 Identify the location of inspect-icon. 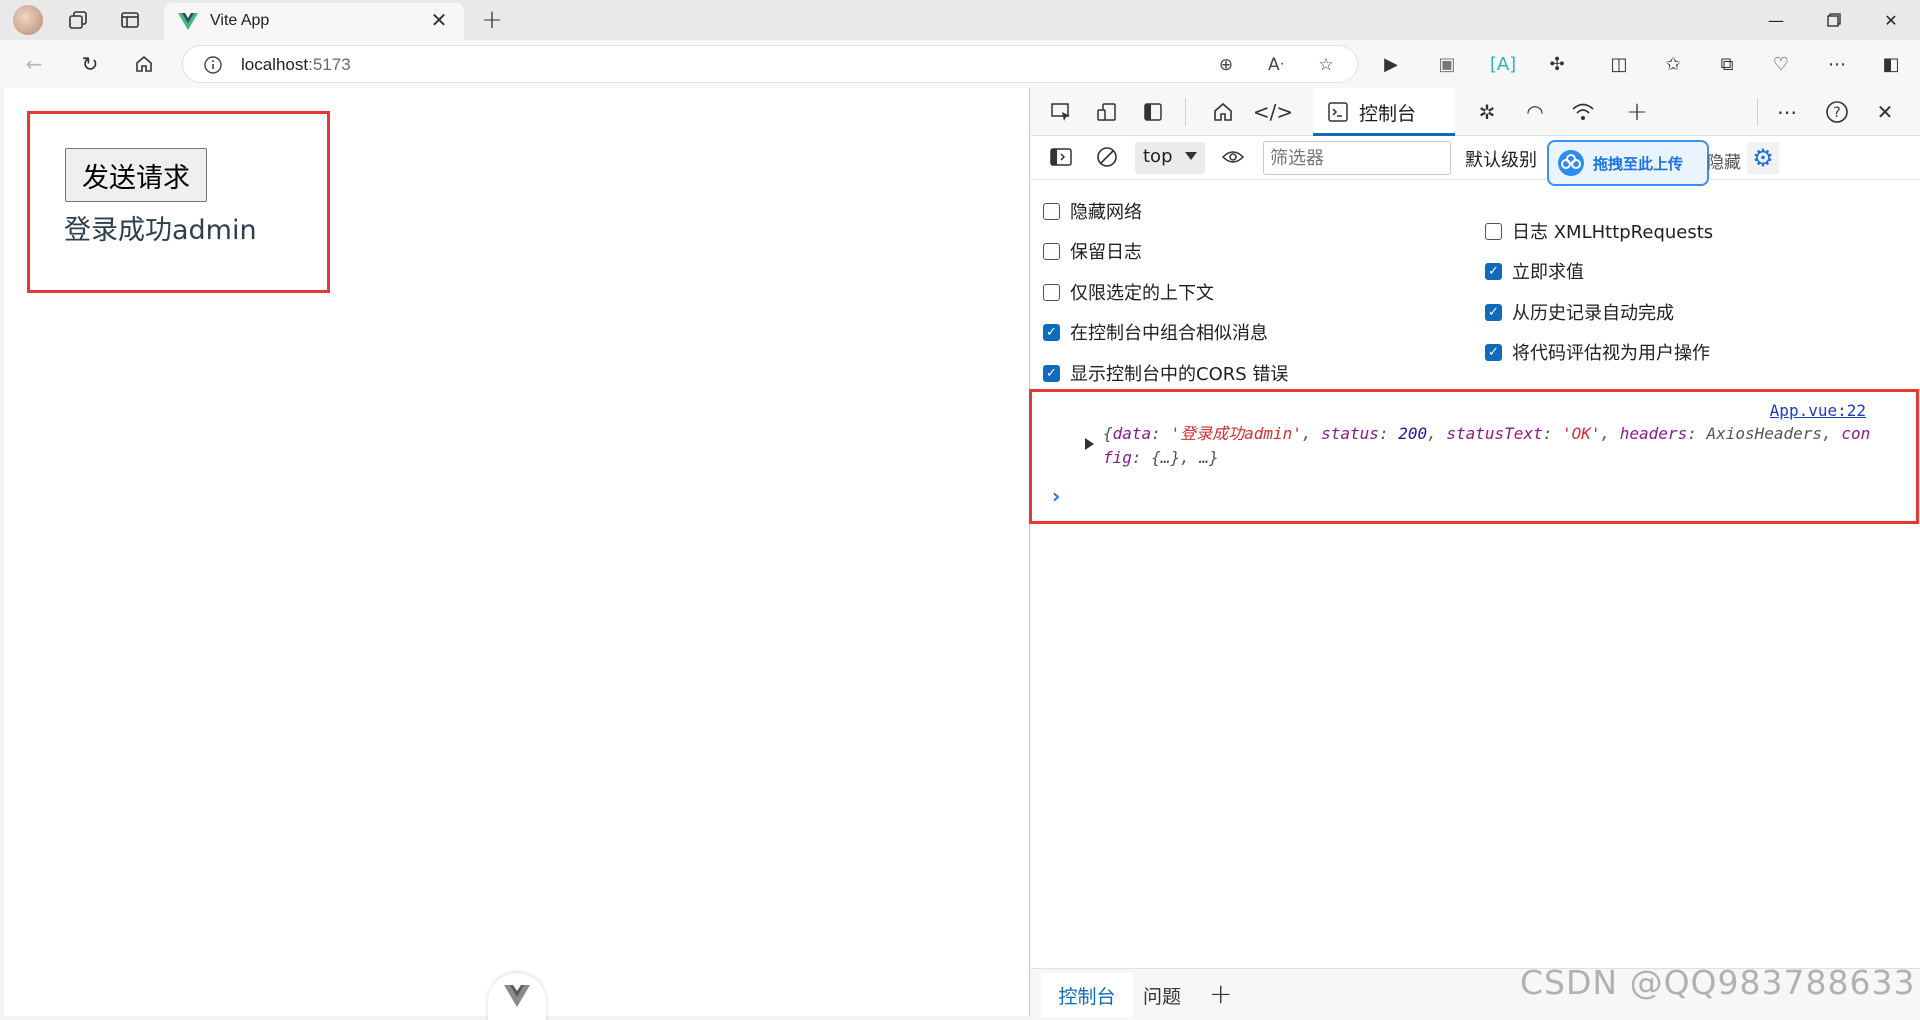
(1061, 112).